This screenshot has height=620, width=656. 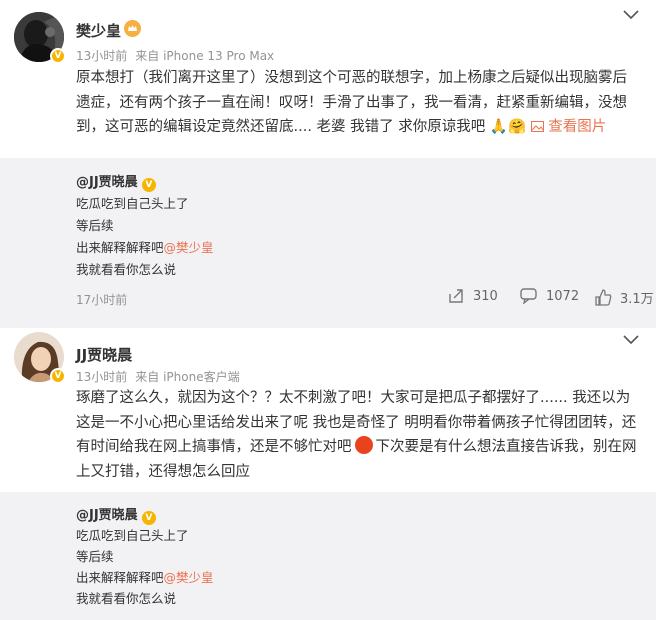 I want to click on post-text-line: 有时间给我在网上搞事情，还是不够忙对吧 下次要是有什么想法直接告诉我，别在网, so click(x=361, y=447).